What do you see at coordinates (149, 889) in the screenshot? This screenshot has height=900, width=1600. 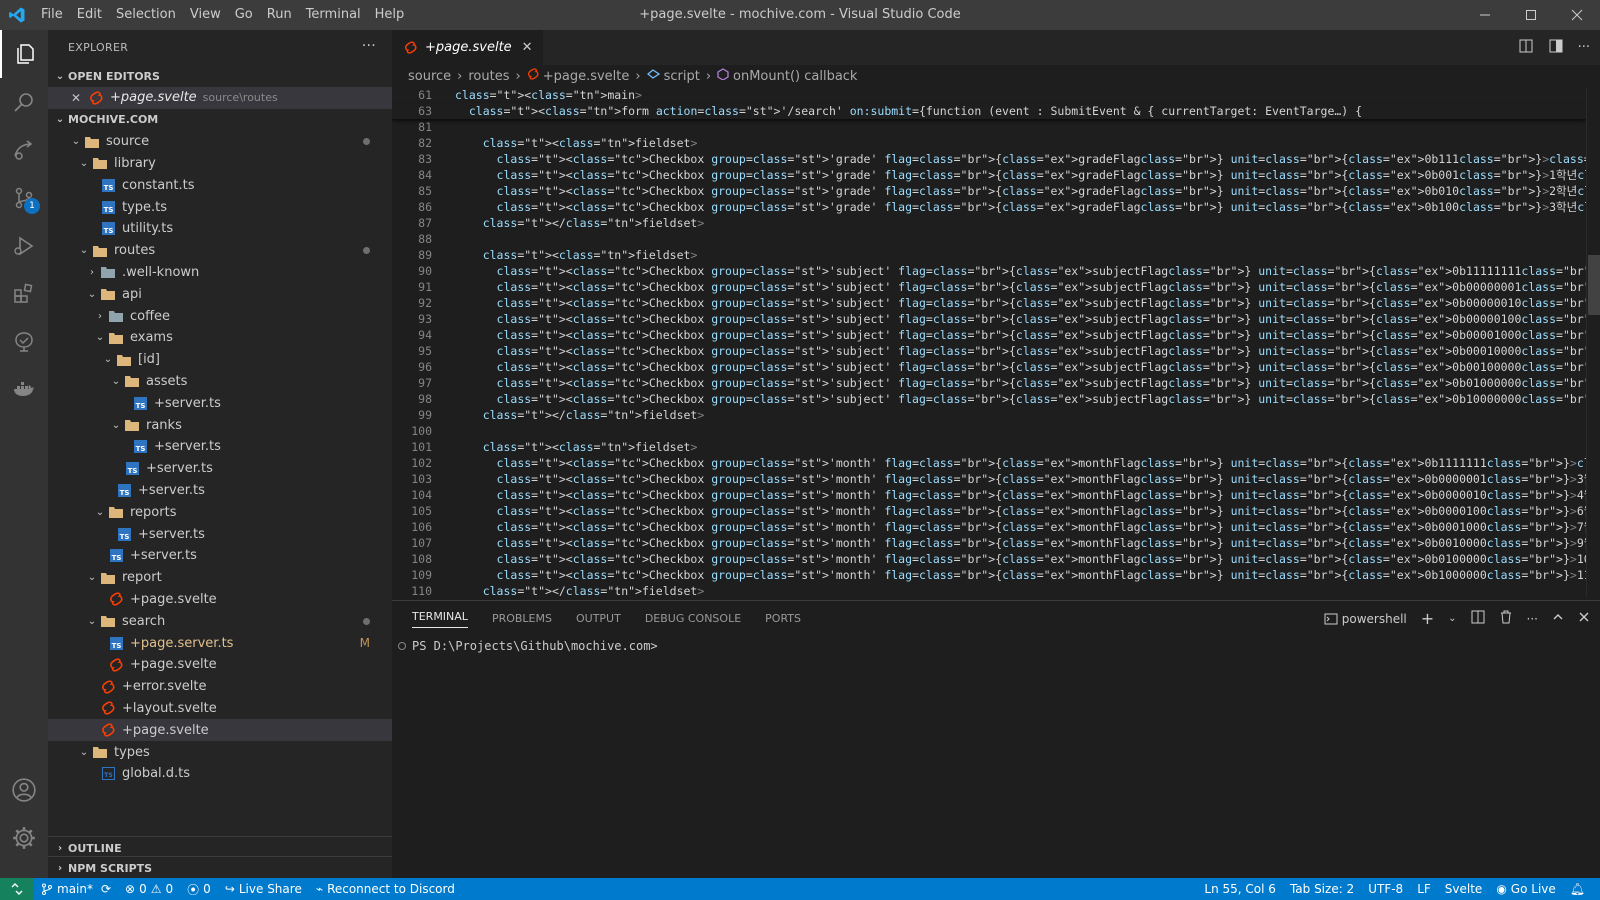 I see `problems-indicator: ⊗ 0 ⚠ 0` at bounding box center [149, 889].